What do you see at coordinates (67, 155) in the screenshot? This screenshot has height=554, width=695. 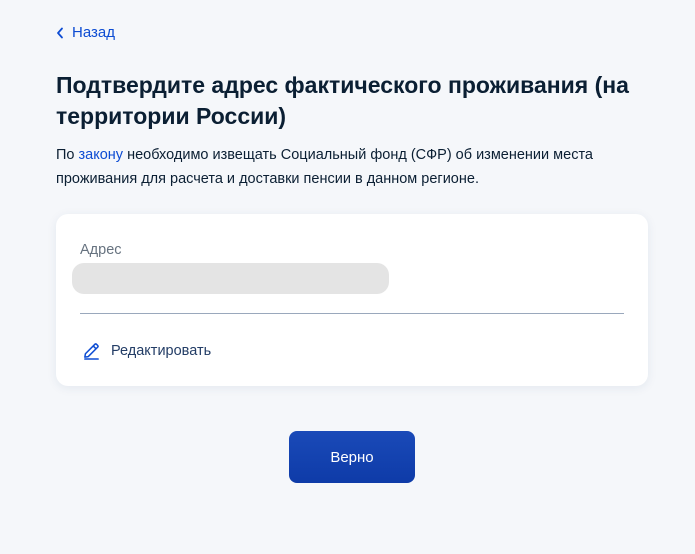 I see `description-prefix: По` at bounding box center [67, 155].